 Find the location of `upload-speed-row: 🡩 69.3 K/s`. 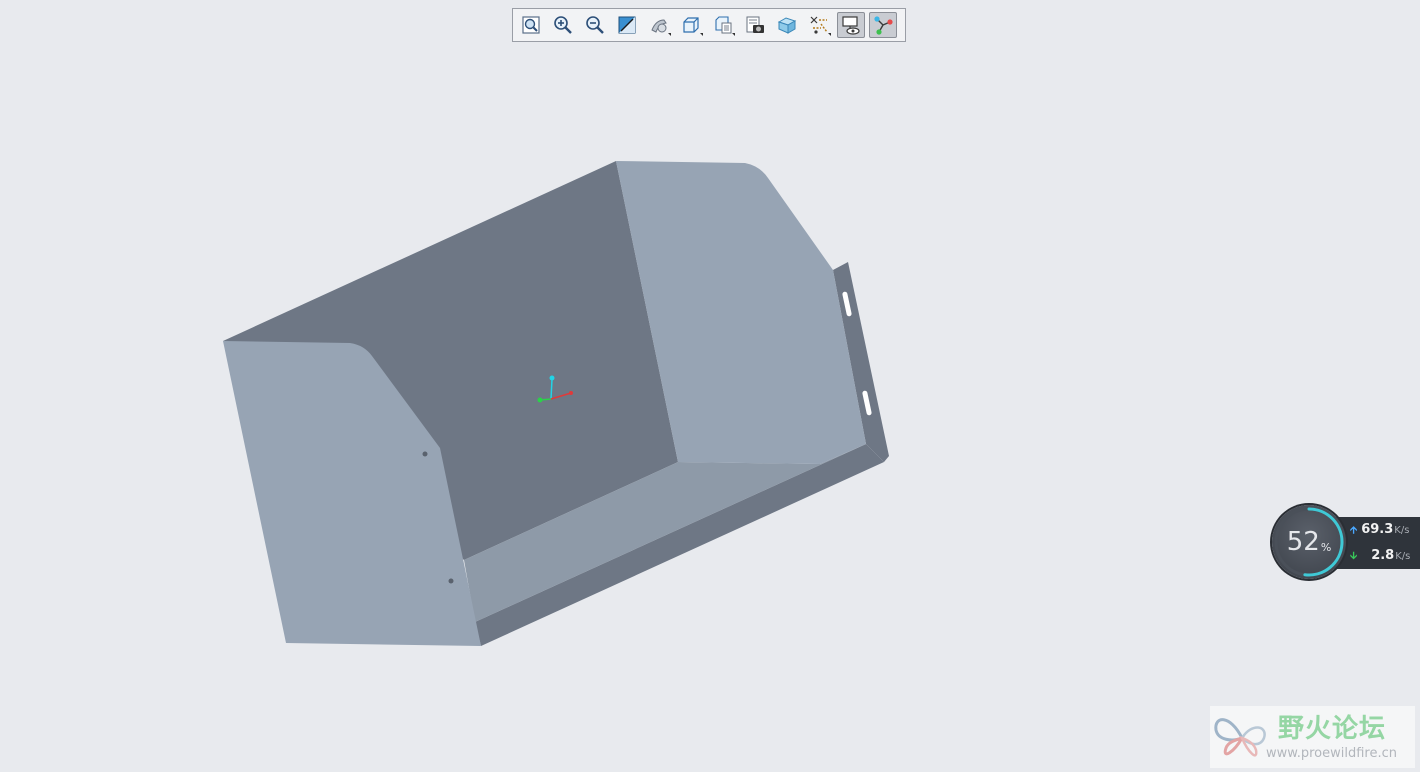

upload-speed-row: 🡩 69.3 K/s is located at coordinates (1379, 531).